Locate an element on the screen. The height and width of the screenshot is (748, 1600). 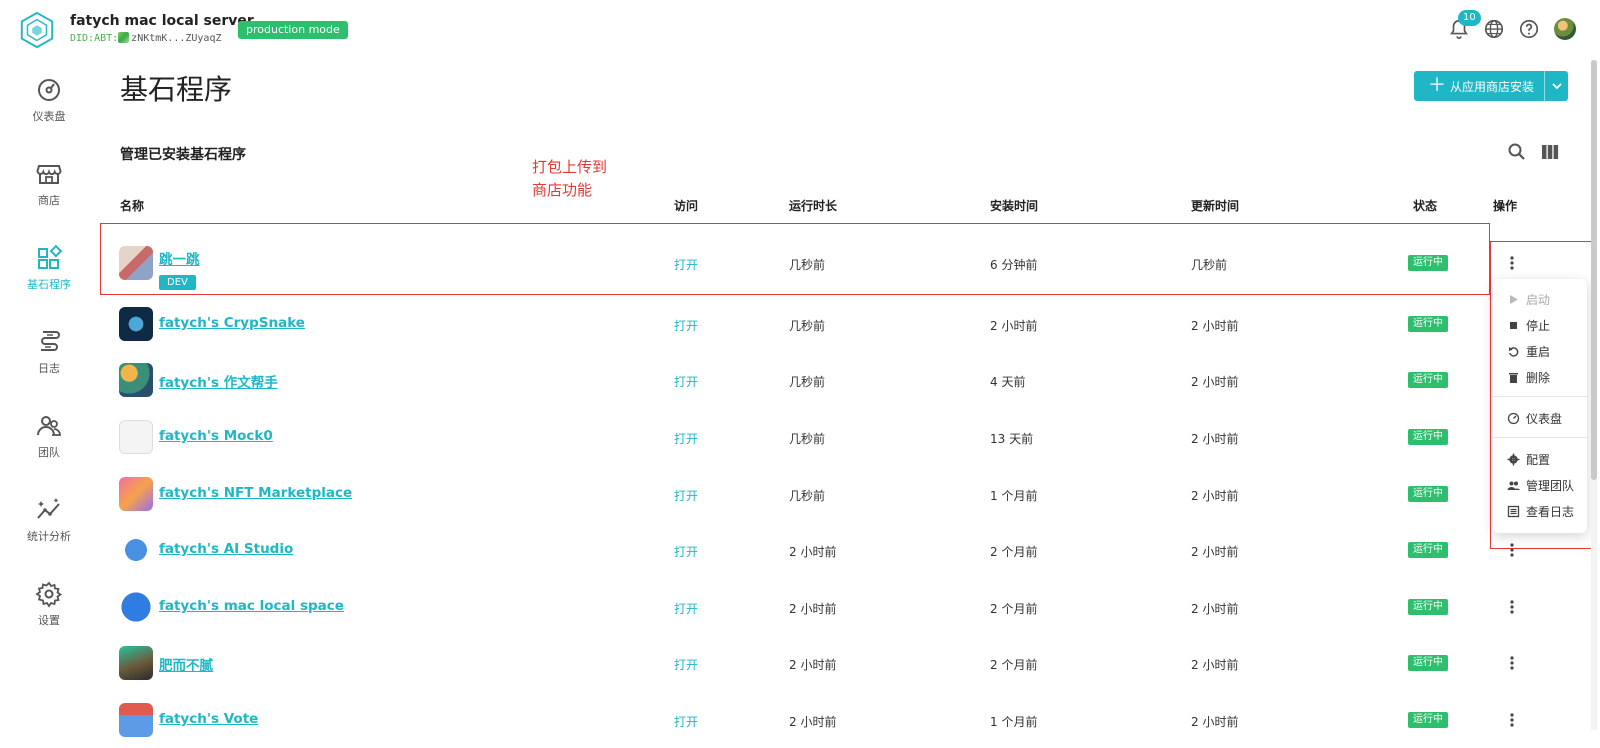
column-header-installed: 安装时间 is located at coordinates (1014, 205).